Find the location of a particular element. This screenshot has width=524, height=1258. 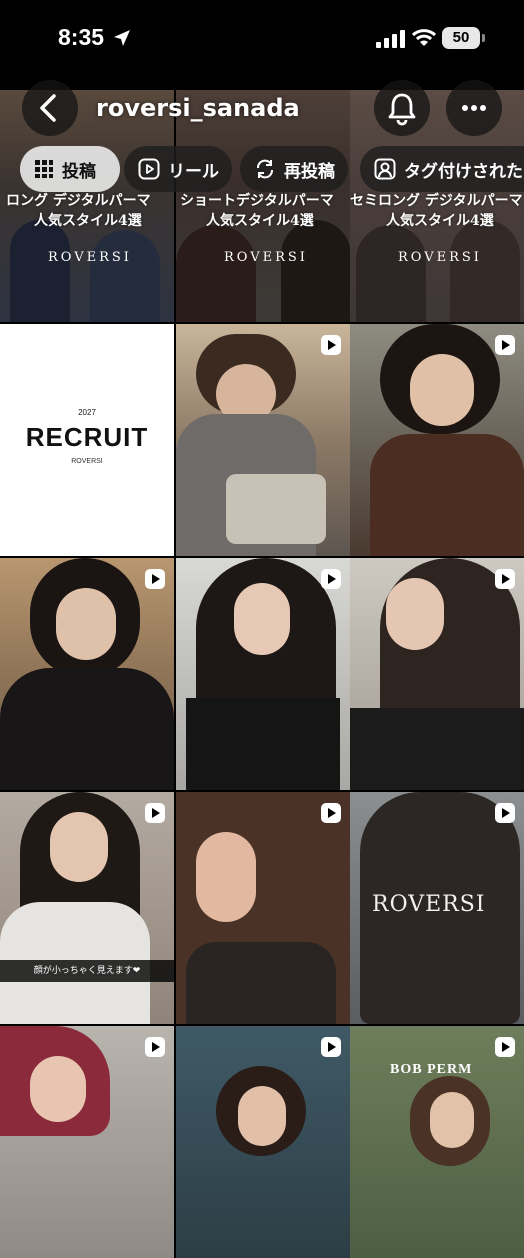

clock: 8:35 is located at coordinates (81, 37).